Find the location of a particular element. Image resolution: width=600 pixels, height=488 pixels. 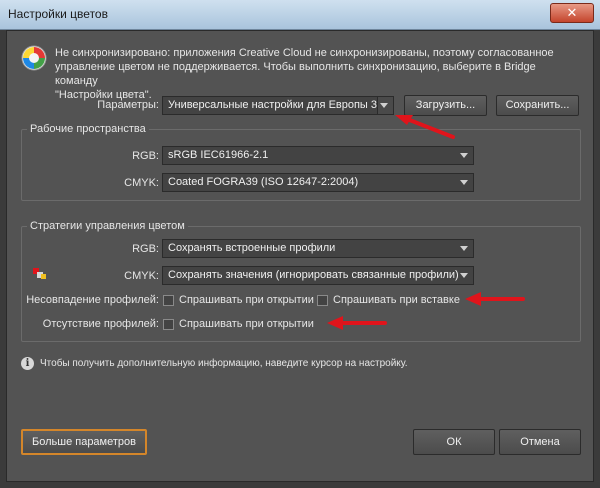

more-options-button: Больше параметров is located at coordinates (84, 442).